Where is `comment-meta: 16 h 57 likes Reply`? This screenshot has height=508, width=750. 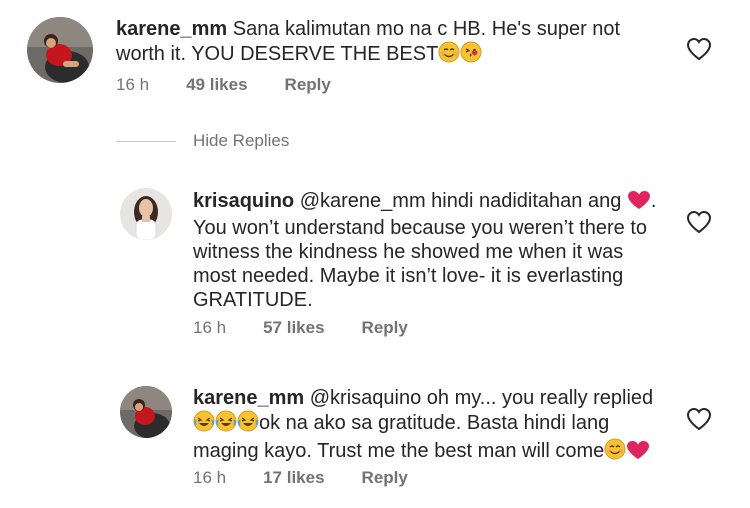
comment-meta: 16 h 57 likes Reply is located at coordinates (300, 328).